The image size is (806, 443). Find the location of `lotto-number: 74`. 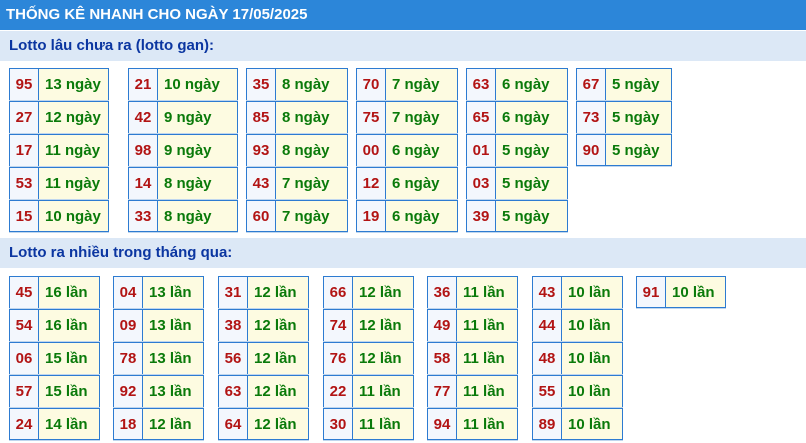

lotto-number: 74 is located at coordinates (338, 325).